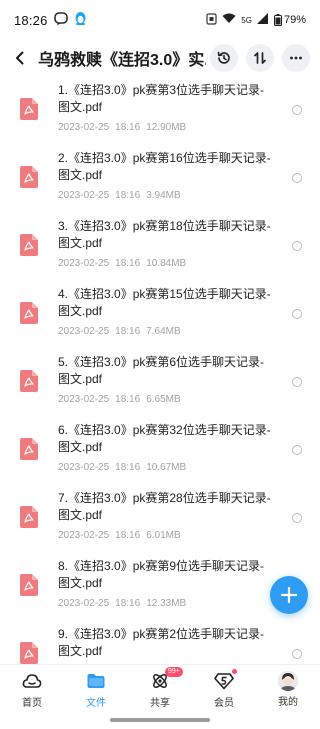 The image size is (320, 729). Describe the element at coordinates (234, 671) in the screenshot. I see `notification-dot` at that location.